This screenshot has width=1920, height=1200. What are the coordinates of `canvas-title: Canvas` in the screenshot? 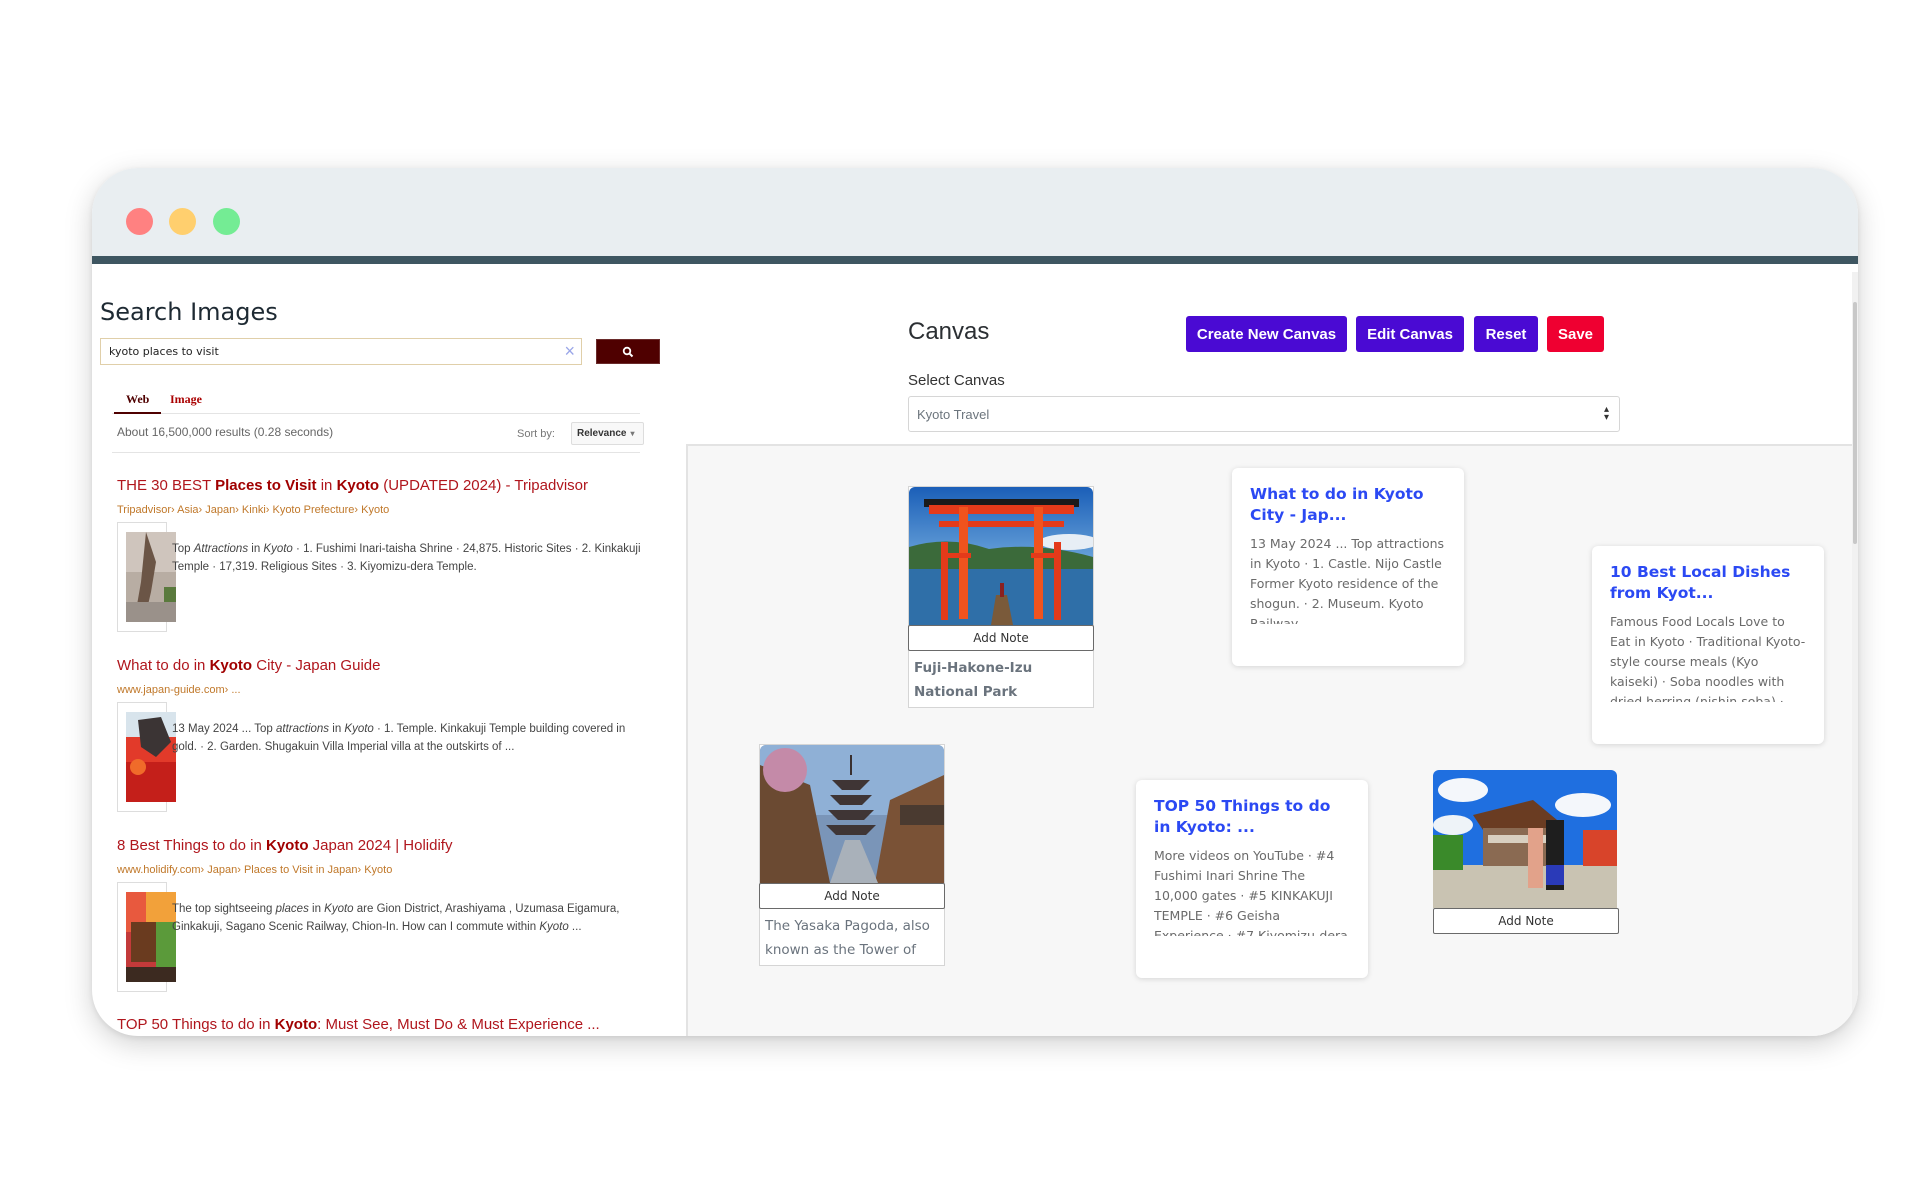 It's located at (949, 331).